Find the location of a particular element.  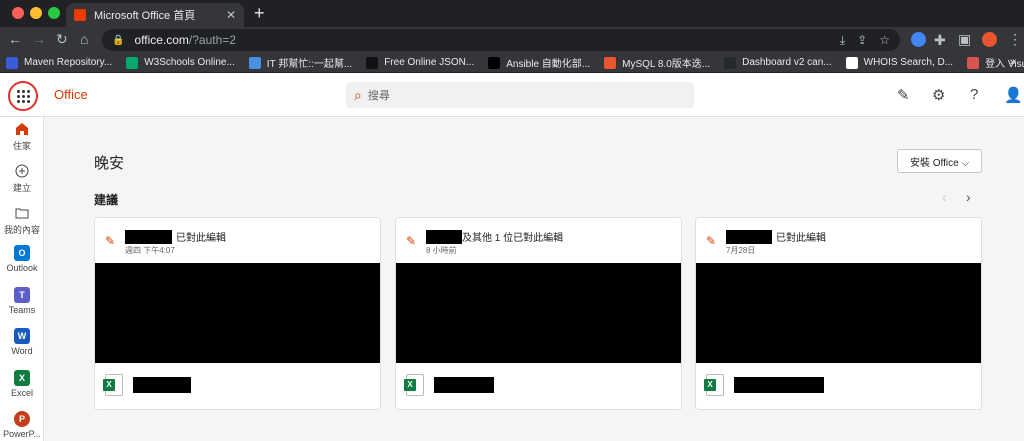

card-title-row: 及其他 1 位已對此編輯 is located at coordinates (494, 236).